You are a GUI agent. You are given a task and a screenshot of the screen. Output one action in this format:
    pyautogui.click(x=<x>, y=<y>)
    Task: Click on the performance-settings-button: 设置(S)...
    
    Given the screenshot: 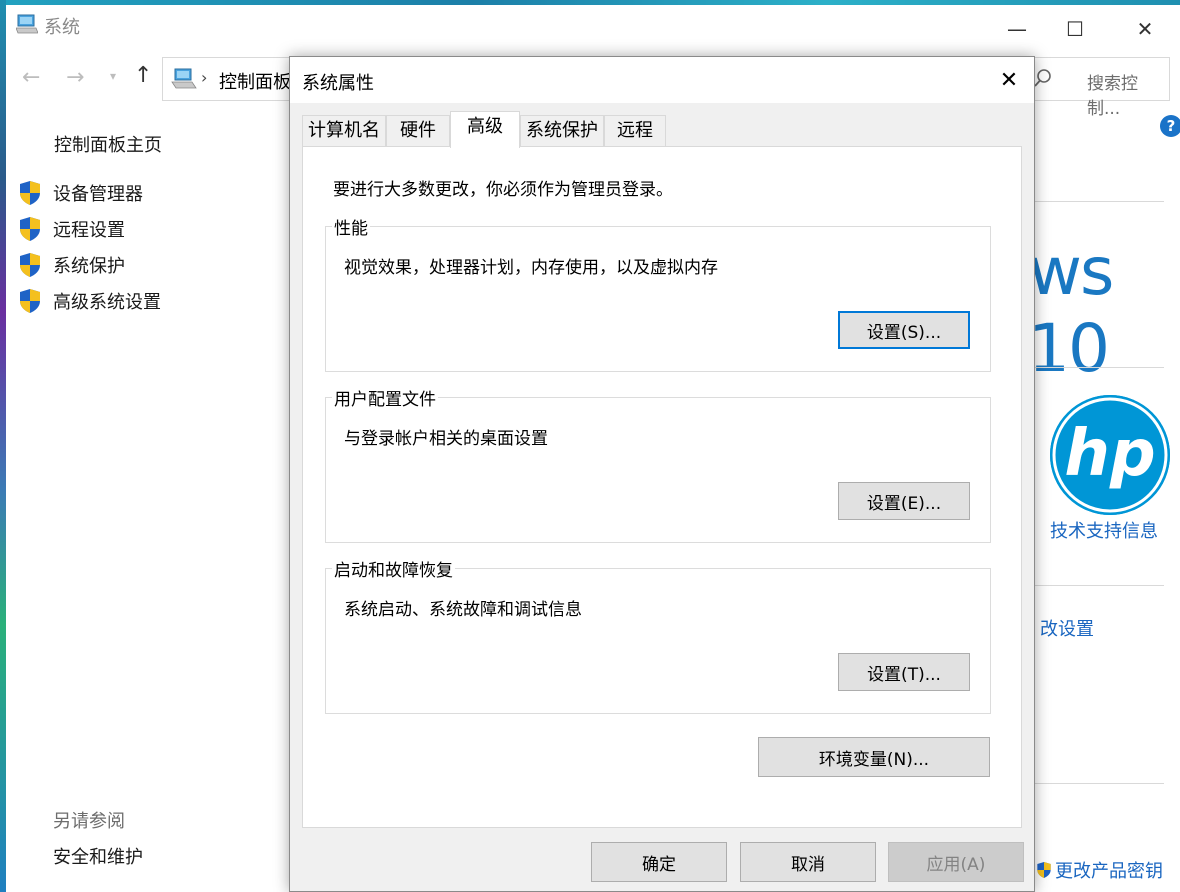 What is the action you would take?
    pyautogui.click(x=904, y=330)
    